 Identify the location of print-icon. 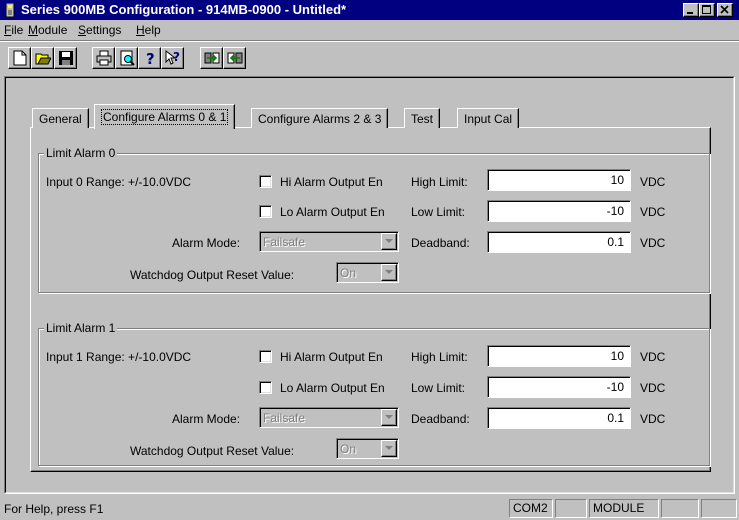
(104, 58).